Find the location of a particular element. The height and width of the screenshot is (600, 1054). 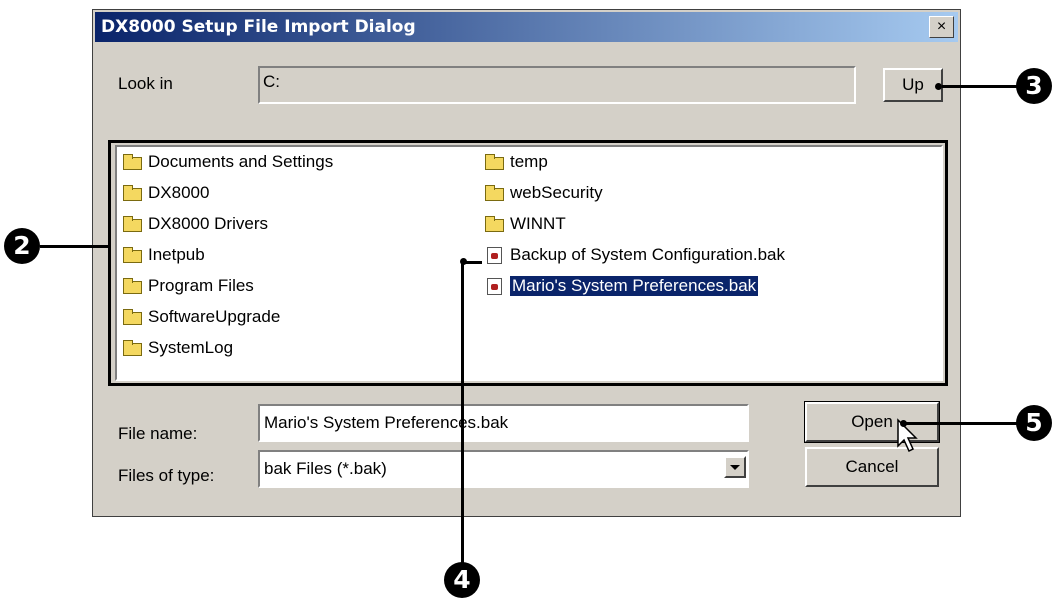

dropdown-button is located at coordinates (735, 467).